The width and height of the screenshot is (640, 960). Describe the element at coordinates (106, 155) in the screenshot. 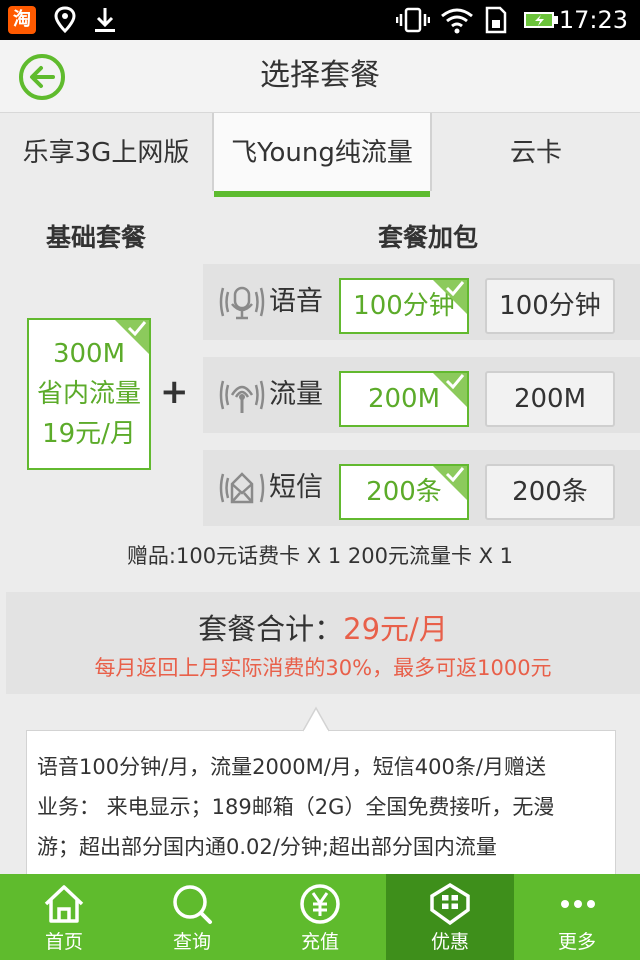

I see `tab-3g-plan: 乐享3G上网版` at that location.